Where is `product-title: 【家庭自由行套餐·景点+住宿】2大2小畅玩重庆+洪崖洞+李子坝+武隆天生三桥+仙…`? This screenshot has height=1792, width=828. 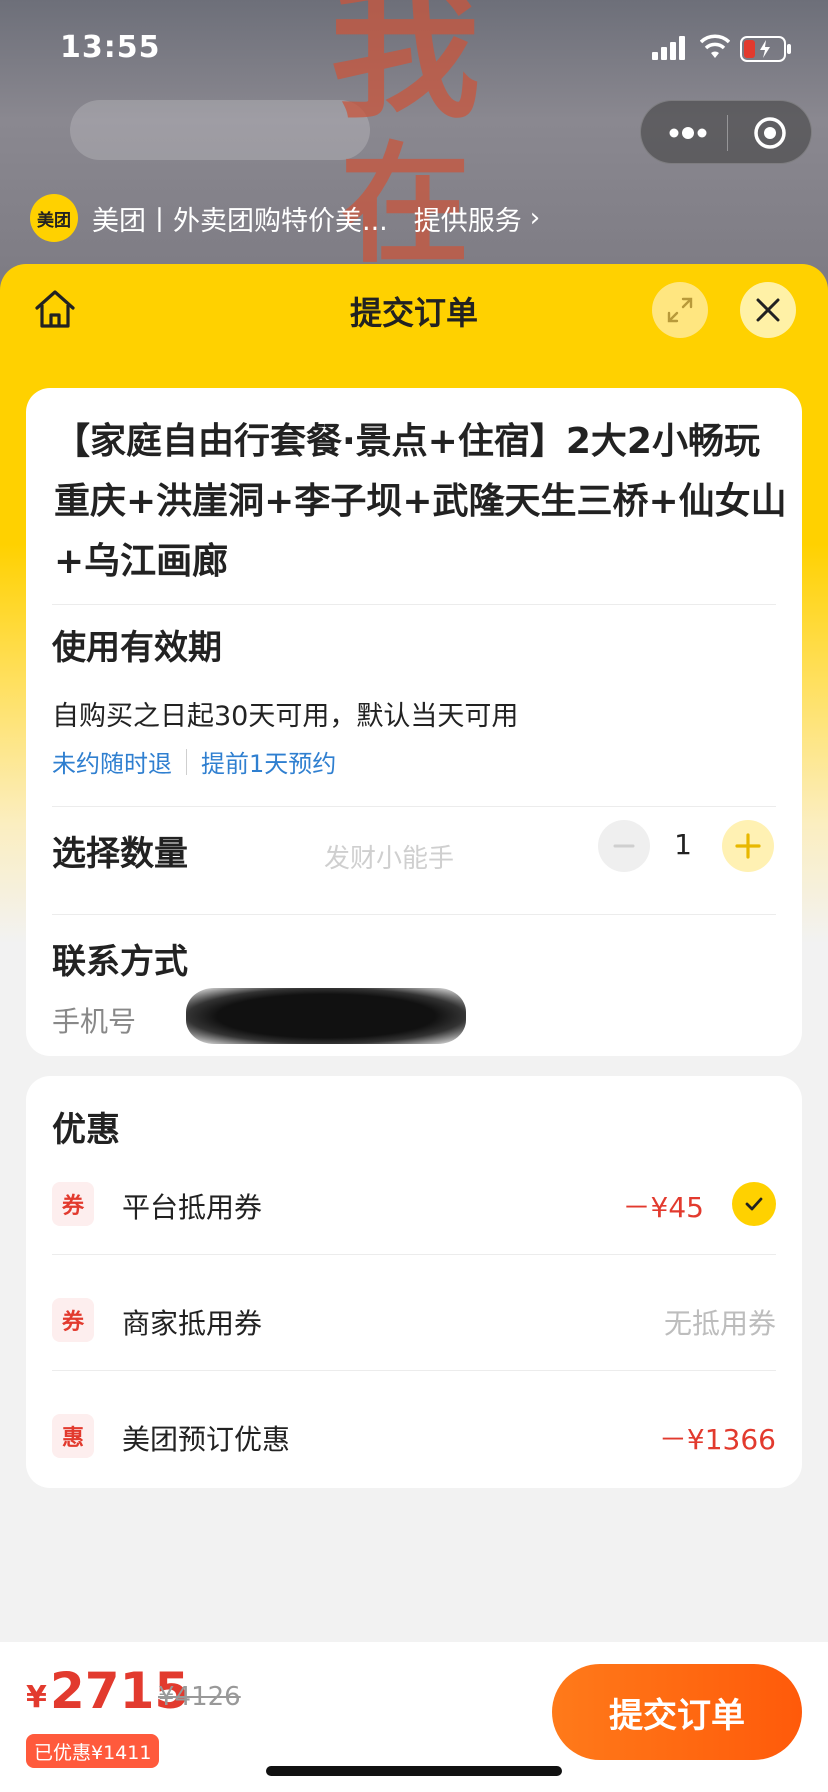
product-title: 【家庭自由行套餐·景点+住宿】2大2小畅玩重庆+洪崖洞+李子坝+武隆天生三桥+仙… is located at coordinates (420, 501).